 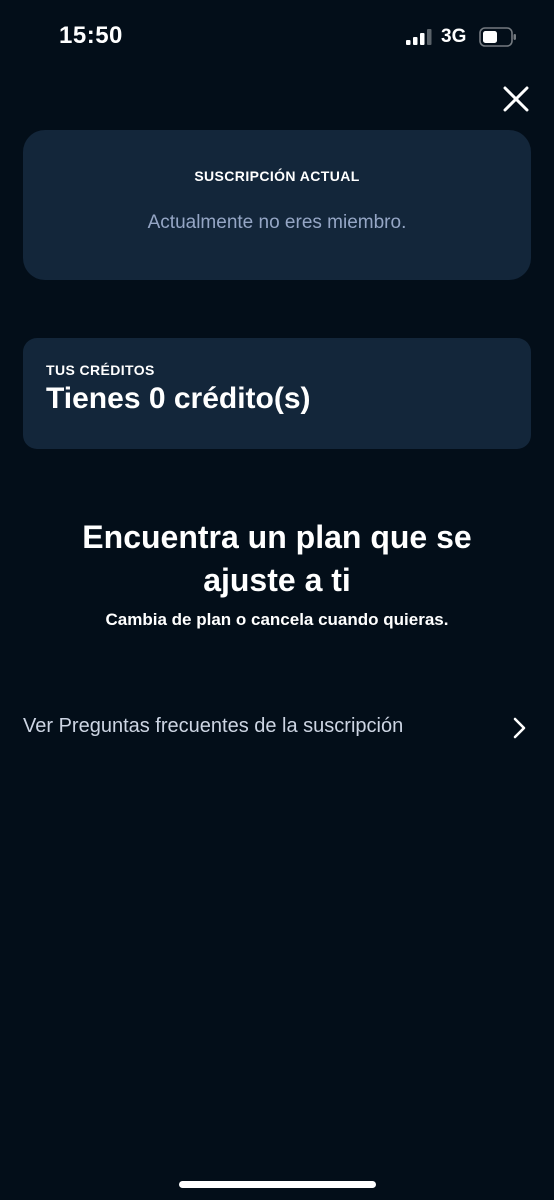 What do you see at coordinates (277, 37) in the screenshot?
I see `status-bar: 15:50 3G` at bounding box center [277, 37].